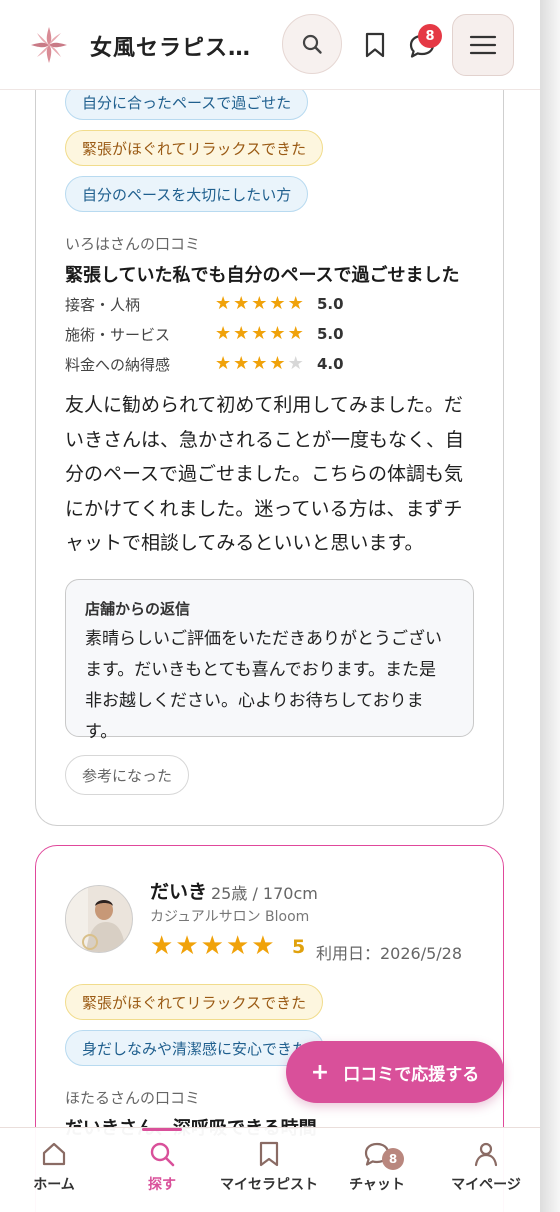  What do you see at coordinates (269, 1185) in the screenshot?
I see `nav-label: マイセラピスト` at bounding box center [269, 1185].